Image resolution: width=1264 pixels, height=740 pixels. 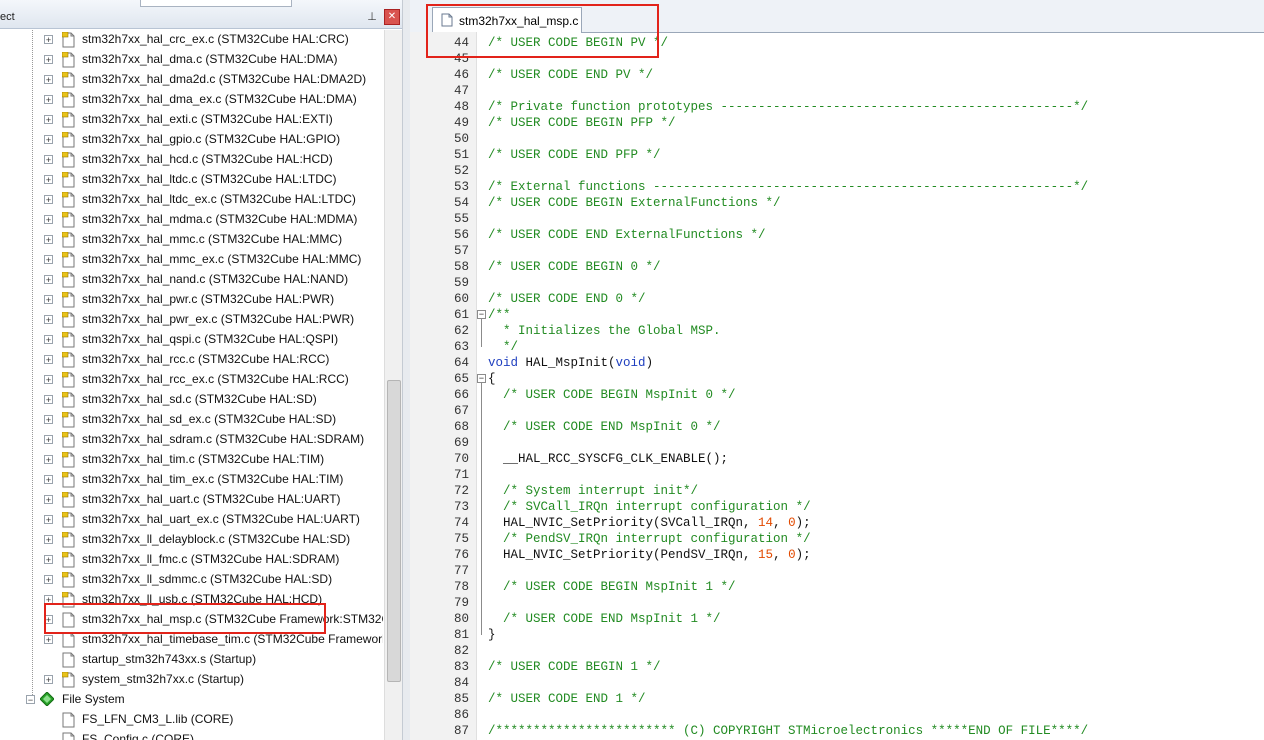 What do you see at coordinates (191, 160) in the screenshot?
I see `tree-item-file: + stm32h7xx_hal_hcd.c (STM32Cube HAL:HCD)` at bounding box center [191, 160].